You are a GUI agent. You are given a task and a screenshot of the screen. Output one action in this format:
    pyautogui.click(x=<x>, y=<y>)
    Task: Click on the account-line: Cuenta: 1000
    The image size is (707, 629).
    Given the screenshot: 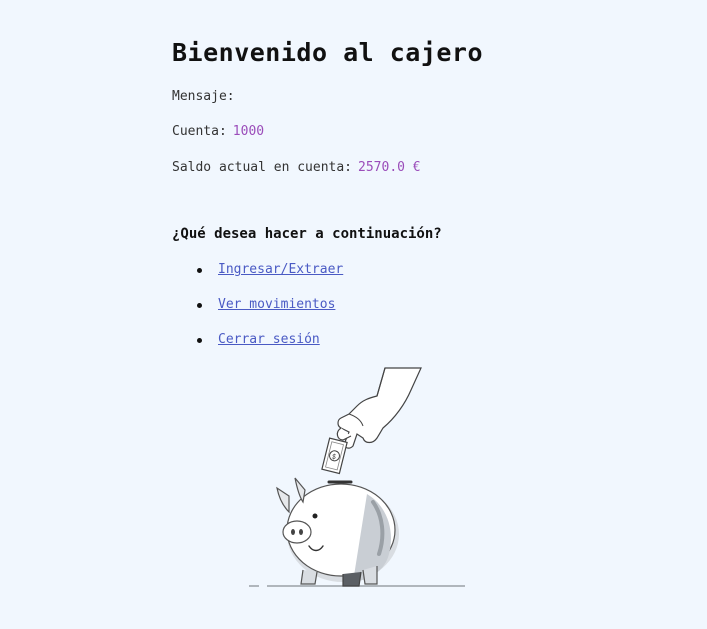 What is the action you would take?
    pyautogui.click(x=218, y=131)
    